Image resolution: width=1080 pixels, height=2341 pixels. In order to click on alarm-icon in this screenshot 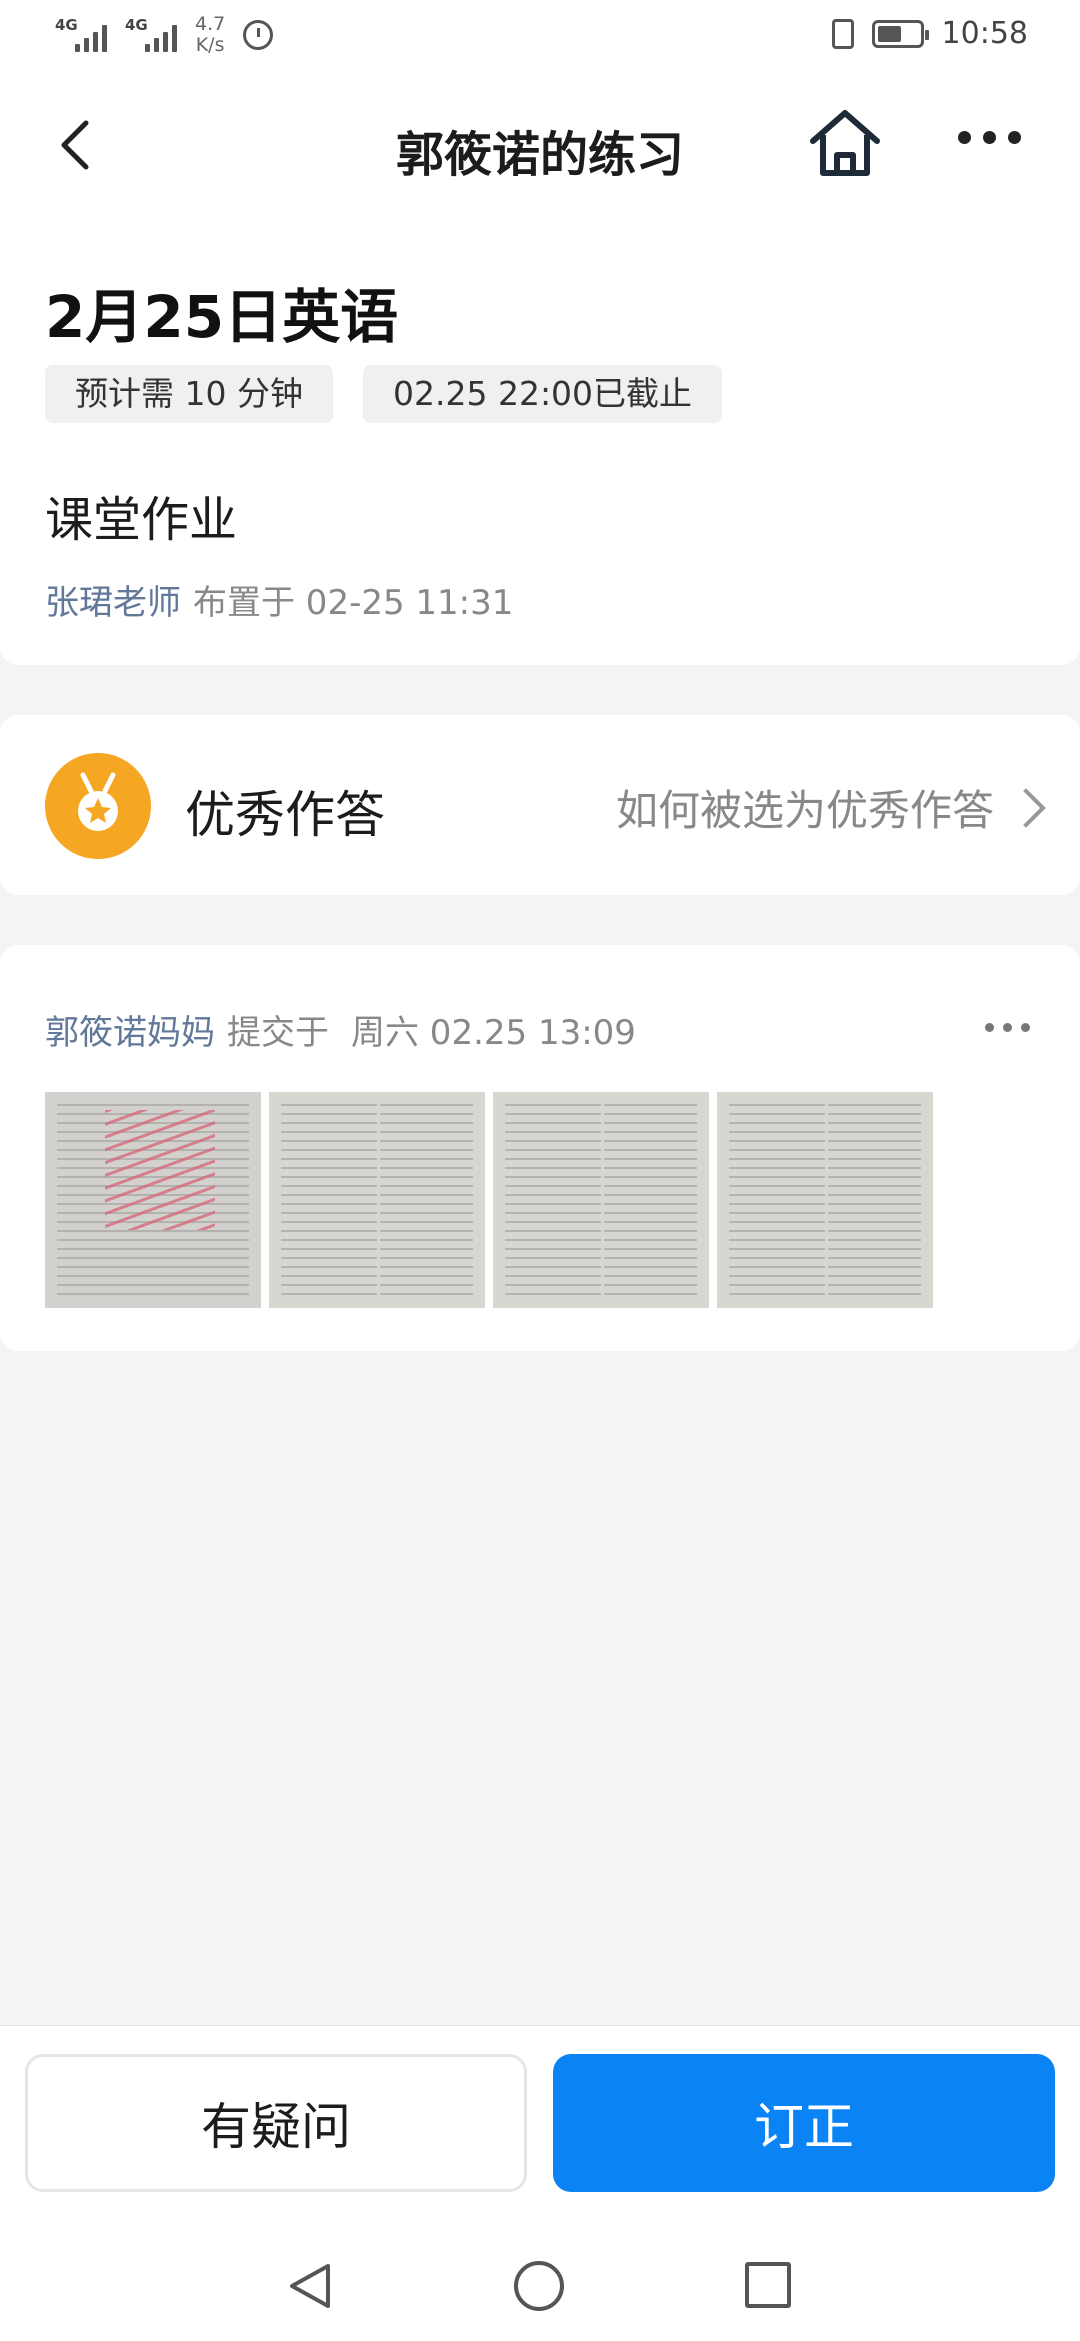, I will do `click(258, 35)`.